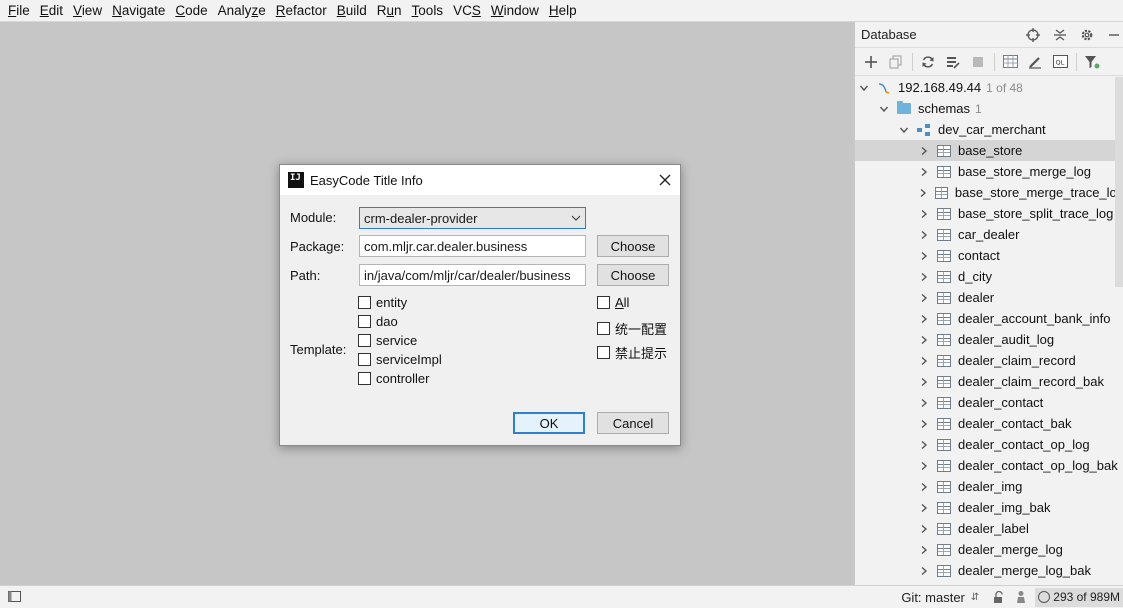  Describe the element at coordinates (1033, 35) in the screenshot. I see `crosshair-icon` at that location.